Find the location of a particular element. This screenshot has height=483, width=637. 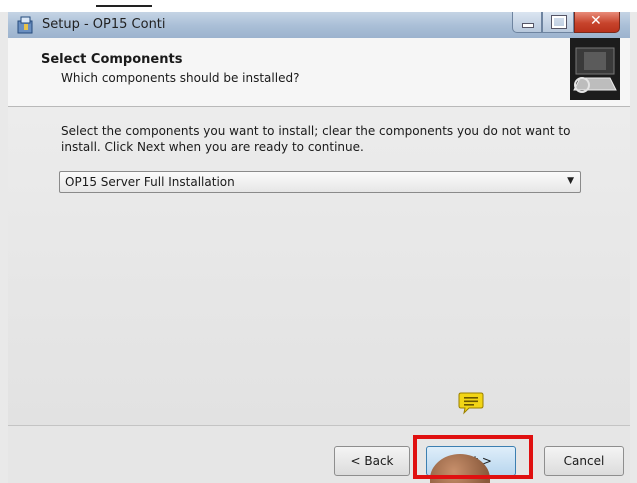

close-button: ✕ is located at coordinates (597, 22).